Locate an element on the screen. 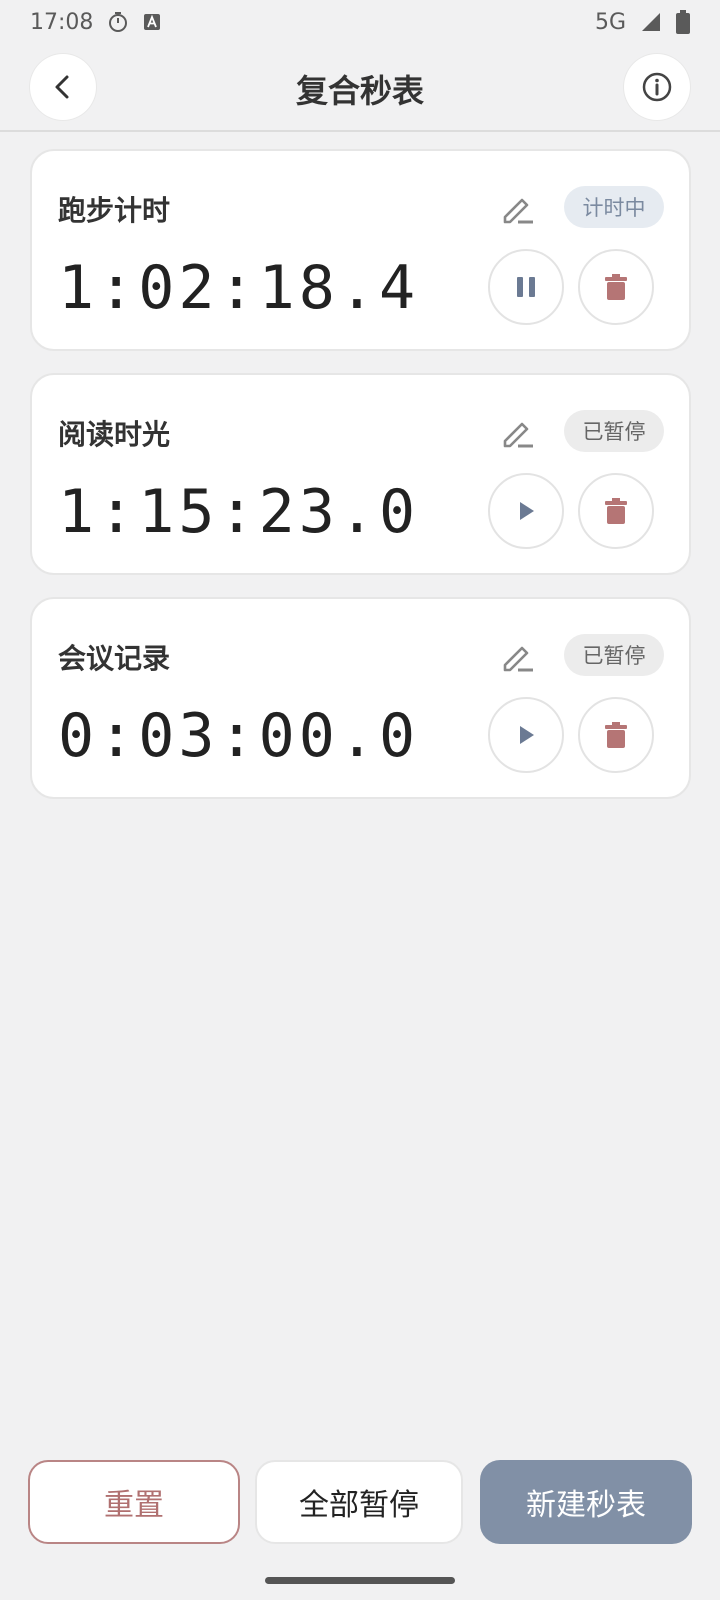 The image size is (720, 1600). timer-value: 1:02:18.4 is located at coordinates (239, 288).